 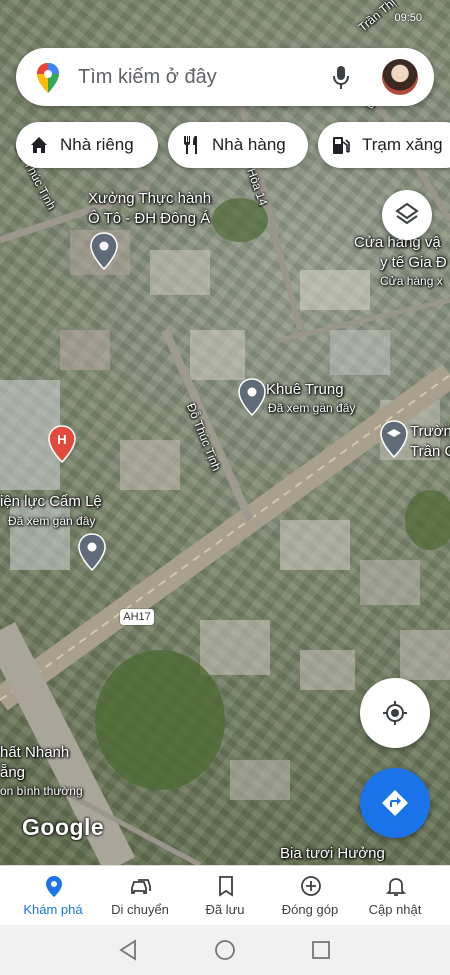 I want to click on chip-label-restaurant: Nhà hàng, so click(x=249, y=144).